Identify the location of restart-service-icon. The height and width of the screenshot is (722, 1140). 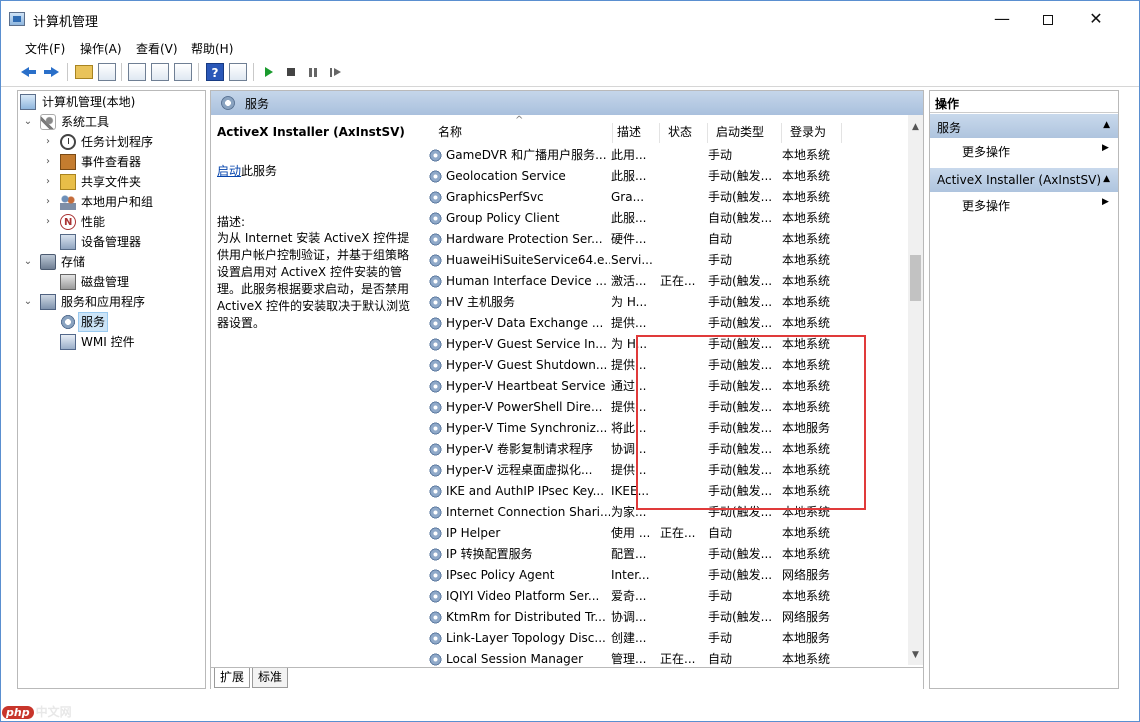
(336, 72).